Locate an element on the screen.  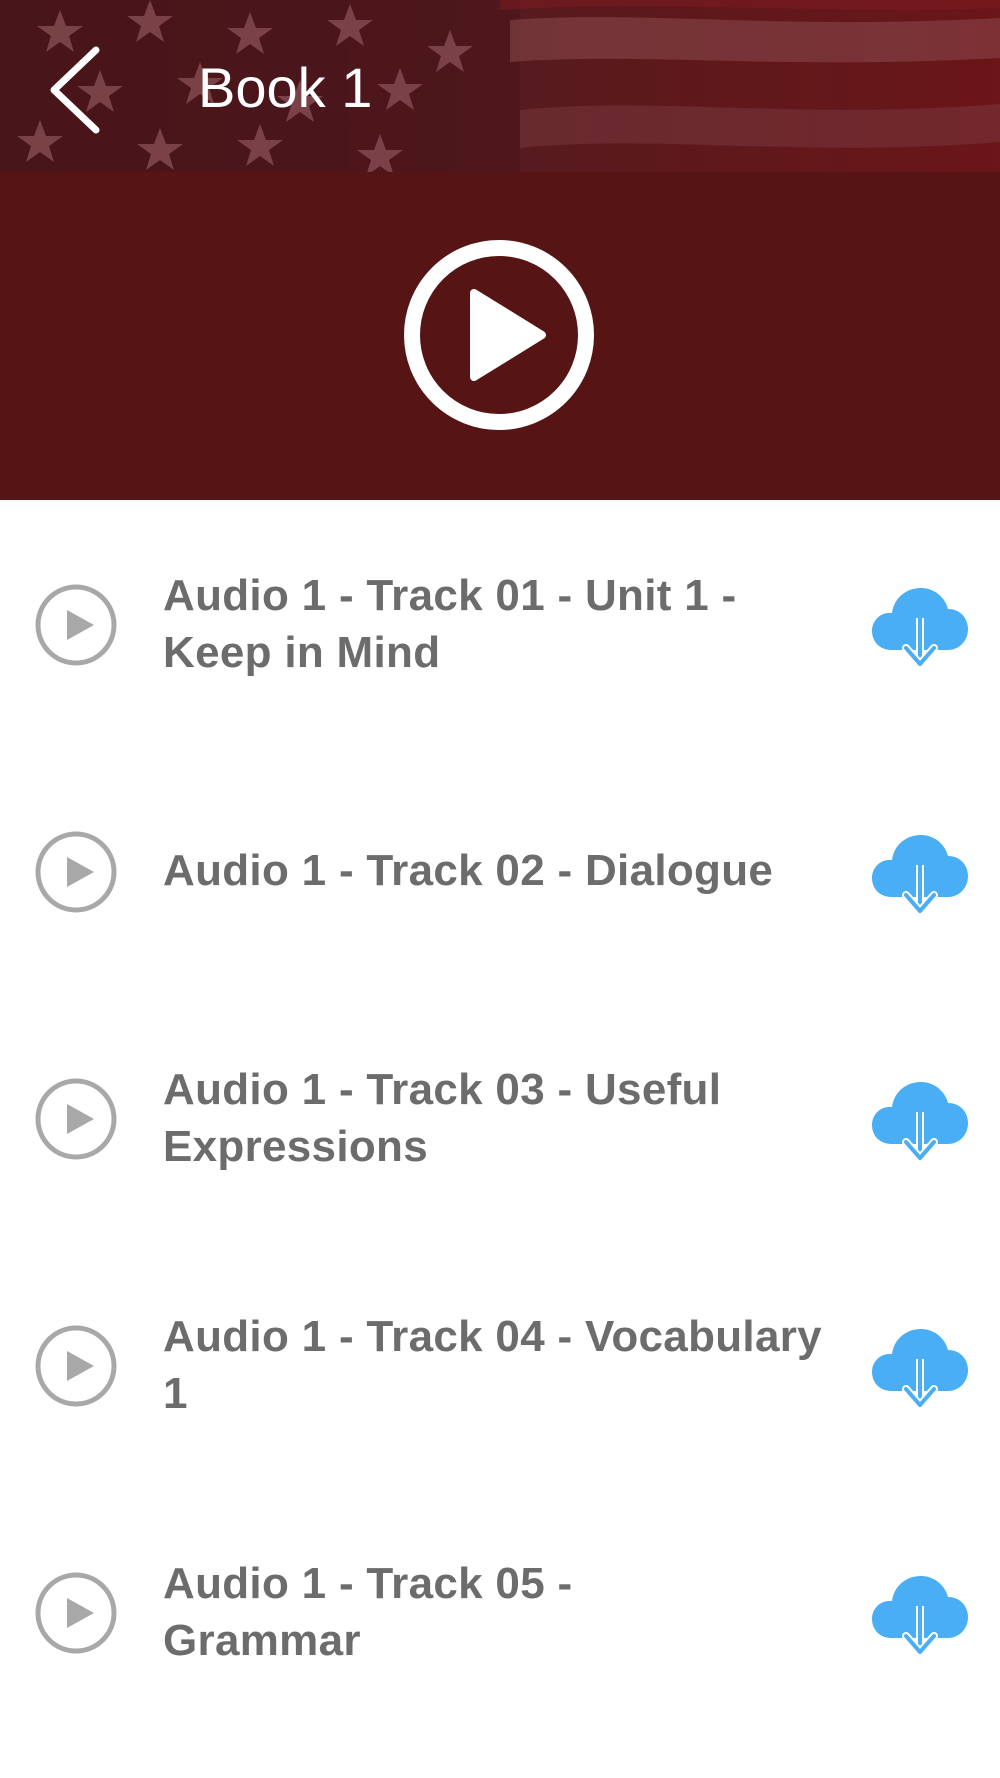
track-title: Audio 1 - Track 05 - Grammar is located at coordinates (383, 1611).